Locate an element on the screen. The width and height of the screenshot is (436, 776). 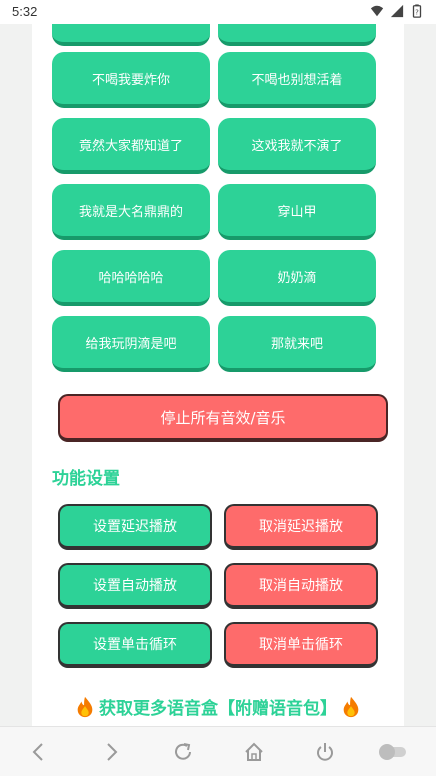
wifi-icon is located at coordinates (377, 11).